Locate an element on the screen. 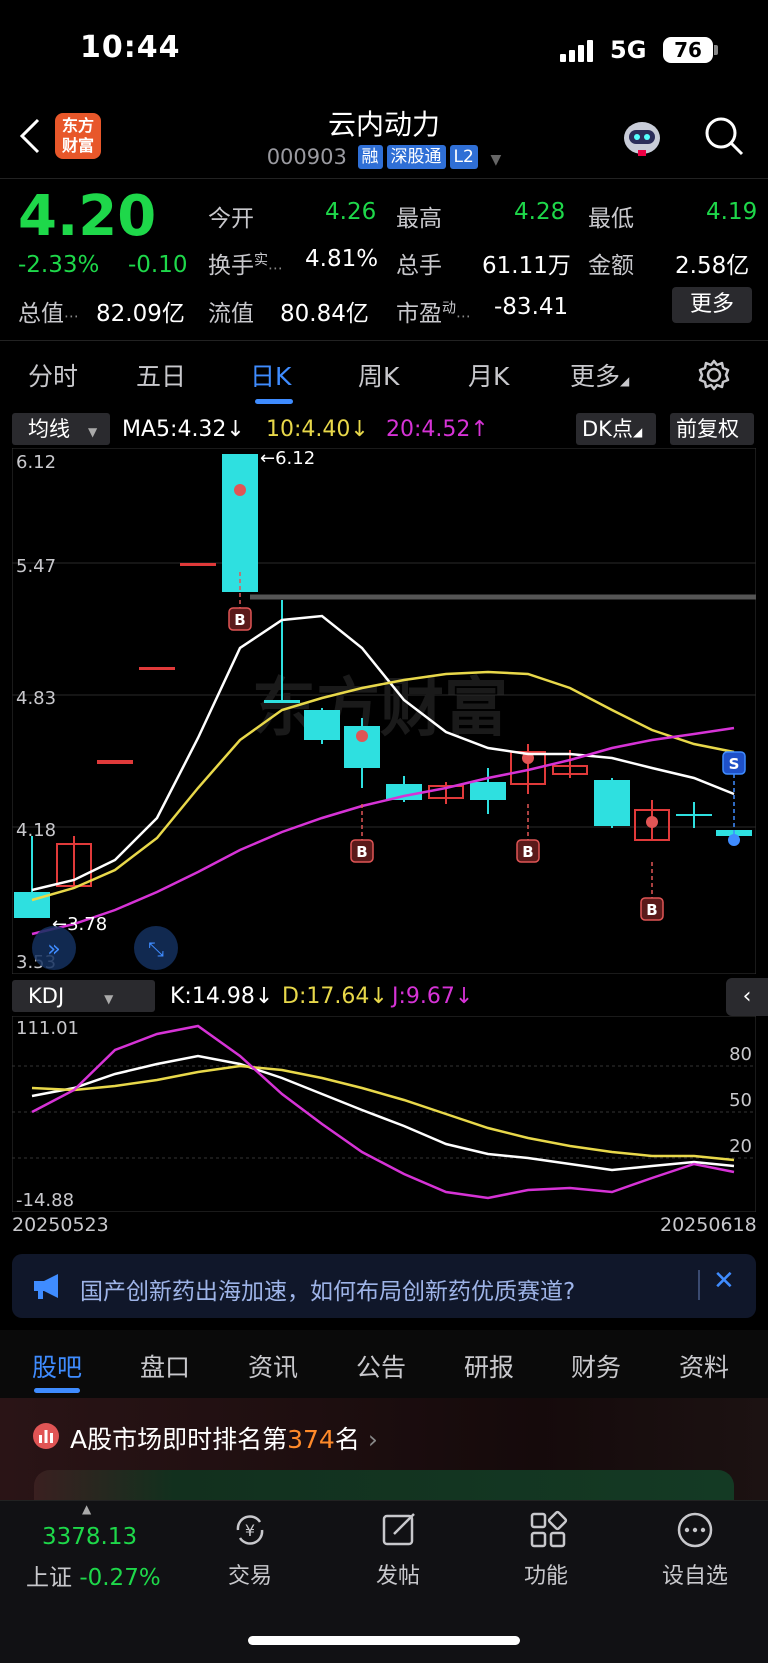 This screenshot has height=1663, width=768. tab-intraday: 分时 is located at coordinates (53, 375).